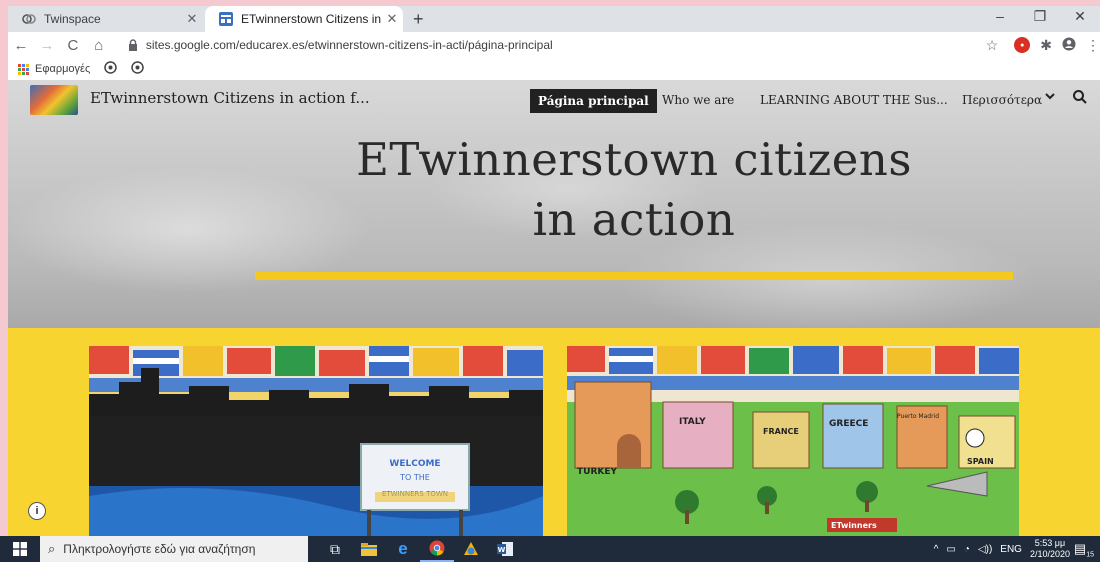 The image size is (1100, 562). Describe the element at coordinates (1057, 45) in the screenshot. I see `extensions-area: ● ✱ ⋮` at that location.